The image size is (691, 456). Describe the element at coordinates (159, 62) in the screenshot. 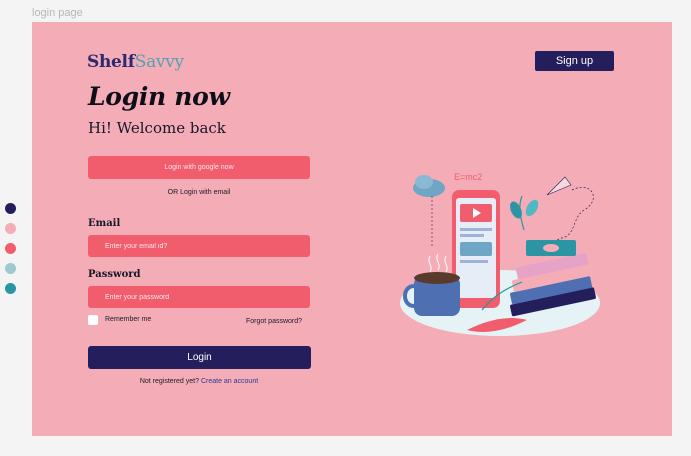

I see `brand-logo-part2: Savvy` at that location.